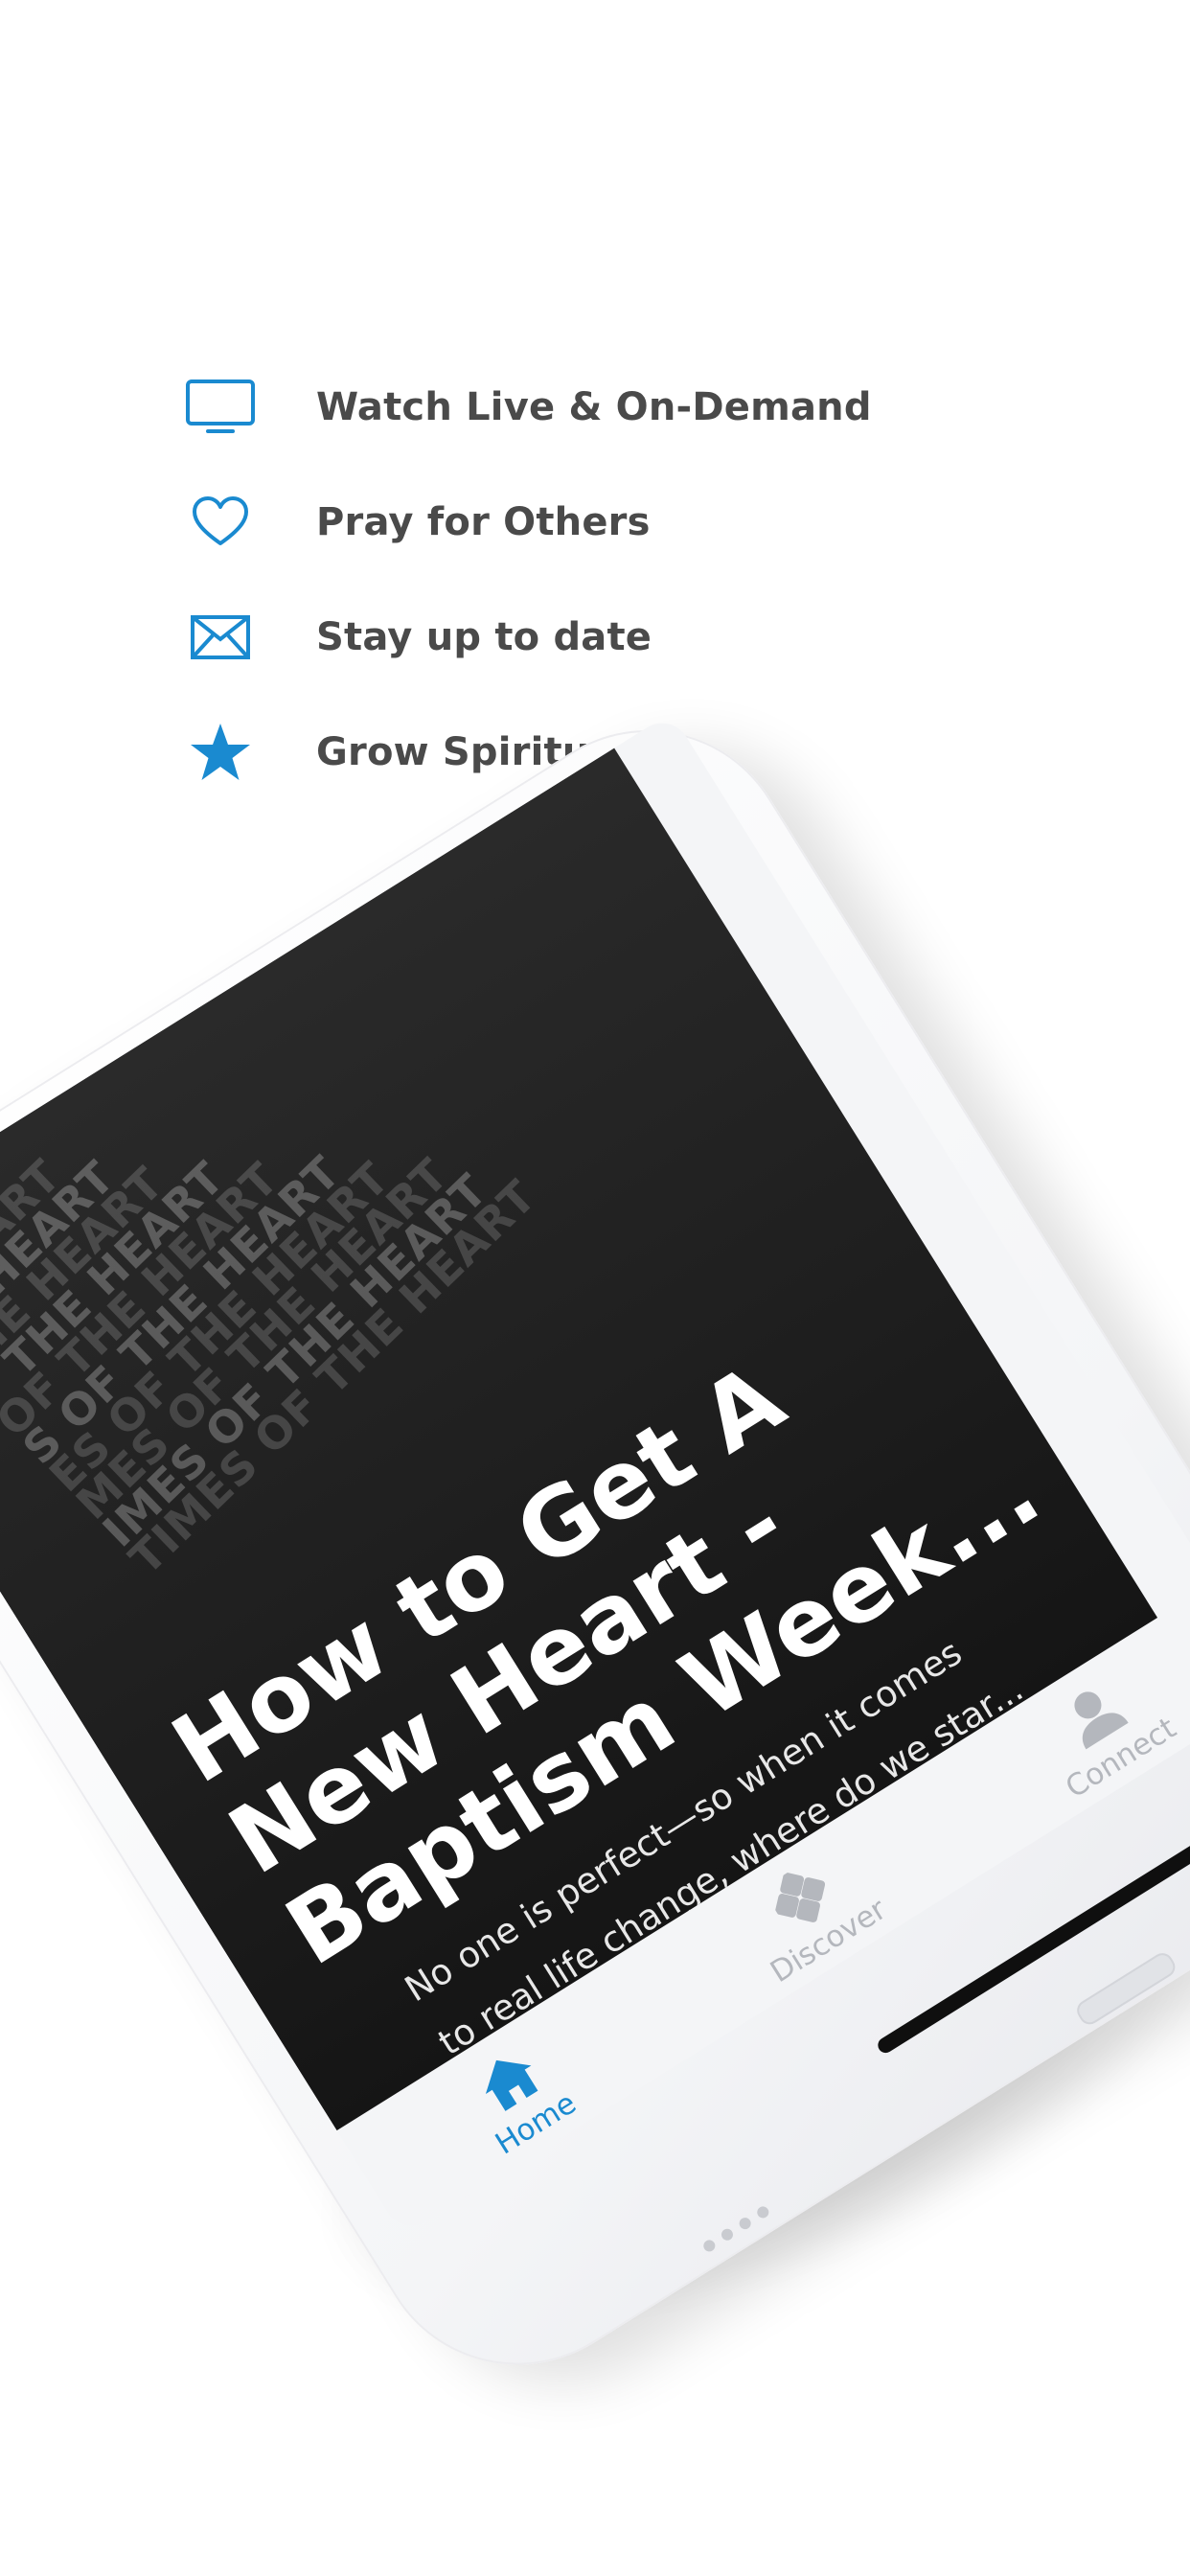 The image size is (1190, 2576). Describe the element at coordinates (594, 407) in the screenshot. I see `feature-label: Watch Live & On-Demand` at that location.